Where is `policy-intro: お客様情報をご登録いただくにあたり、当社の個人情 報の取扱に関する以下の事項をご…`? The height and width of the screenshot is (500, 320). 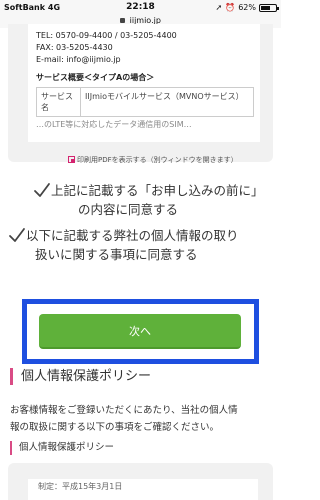 policy-intro: お客様情報をご登録いただくにあたり、当社の個人情 報の取扱に関する以下の事項をご… is located at coordinates (142, 419).